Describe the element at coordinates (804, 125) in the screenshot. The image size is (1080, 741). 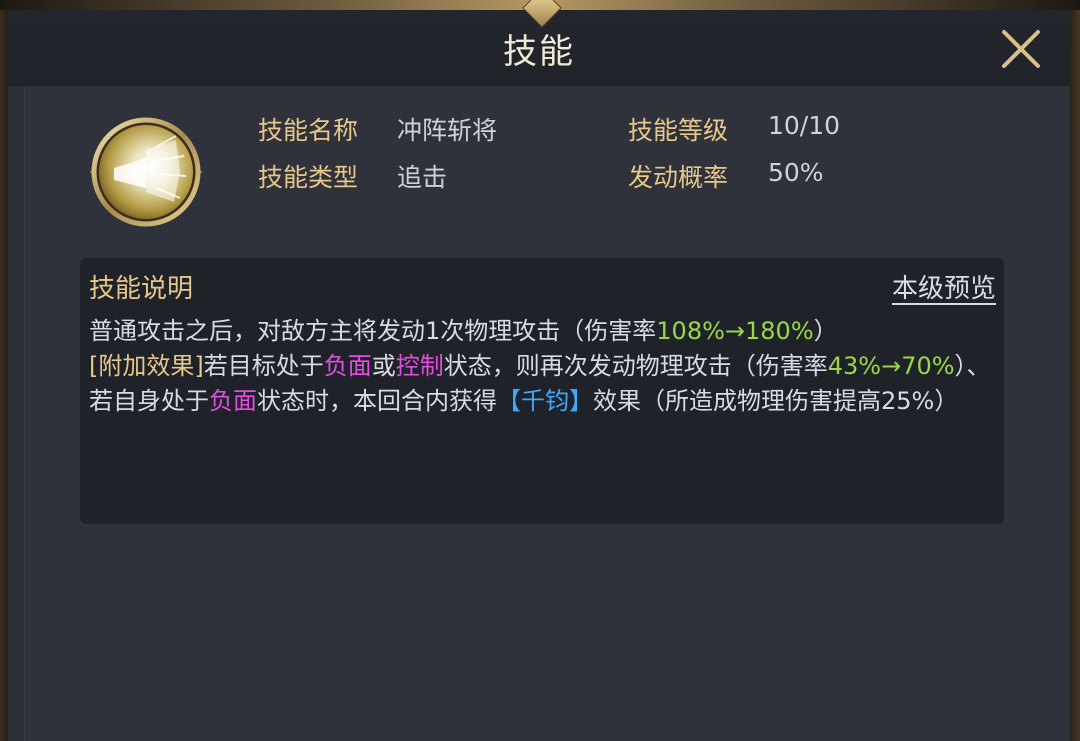
I see `skill-level-value: 10/10` at that location.